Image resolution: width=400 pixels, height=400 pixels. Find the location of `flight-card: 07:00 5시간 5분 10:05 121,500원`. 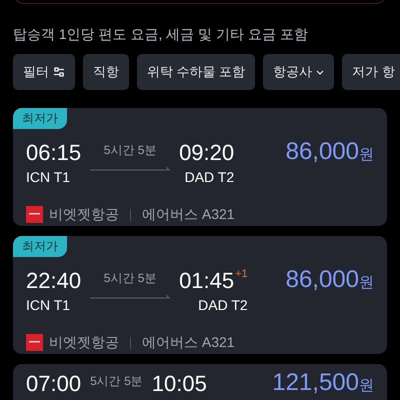

flight-card: 07:00 5시간 5분 10:05 121,500원 is located at coordinates (200, 382).